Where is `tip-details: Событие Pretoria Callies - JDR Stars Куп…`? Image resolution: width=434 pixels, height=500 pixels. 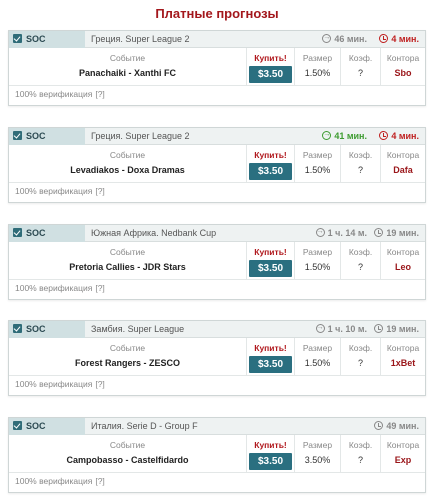 tip-details: Событие Pretoria Callies - JDR Stars Куп… is located at coordinates (217, 261).